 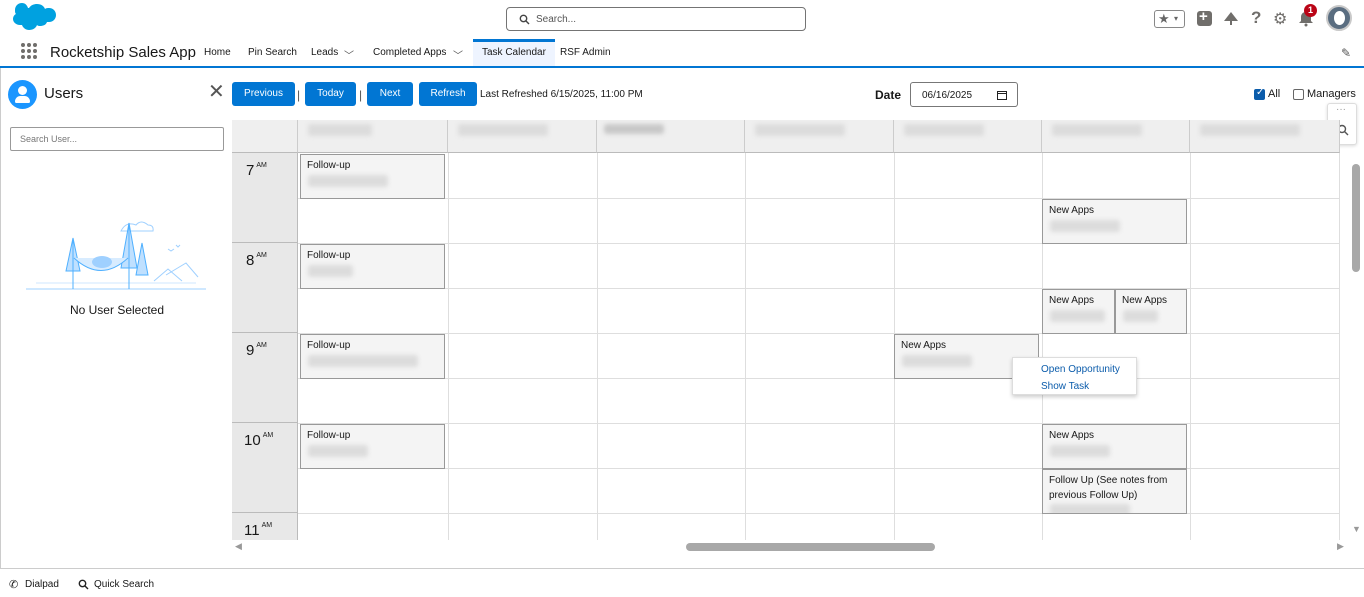 What do you see at coordinates (123, 52) in the screenshot?
I see `app-name: Rocketship Sales App` at bounding box center [123, 52].